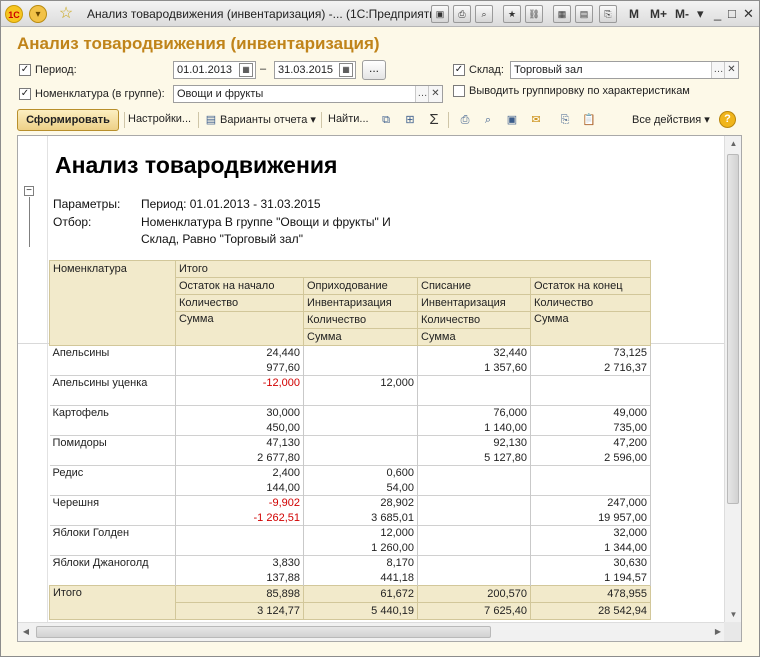 The height and width of the screenshot is (657, 760). I want to click on maximize-icon: □, so click(732, 13).